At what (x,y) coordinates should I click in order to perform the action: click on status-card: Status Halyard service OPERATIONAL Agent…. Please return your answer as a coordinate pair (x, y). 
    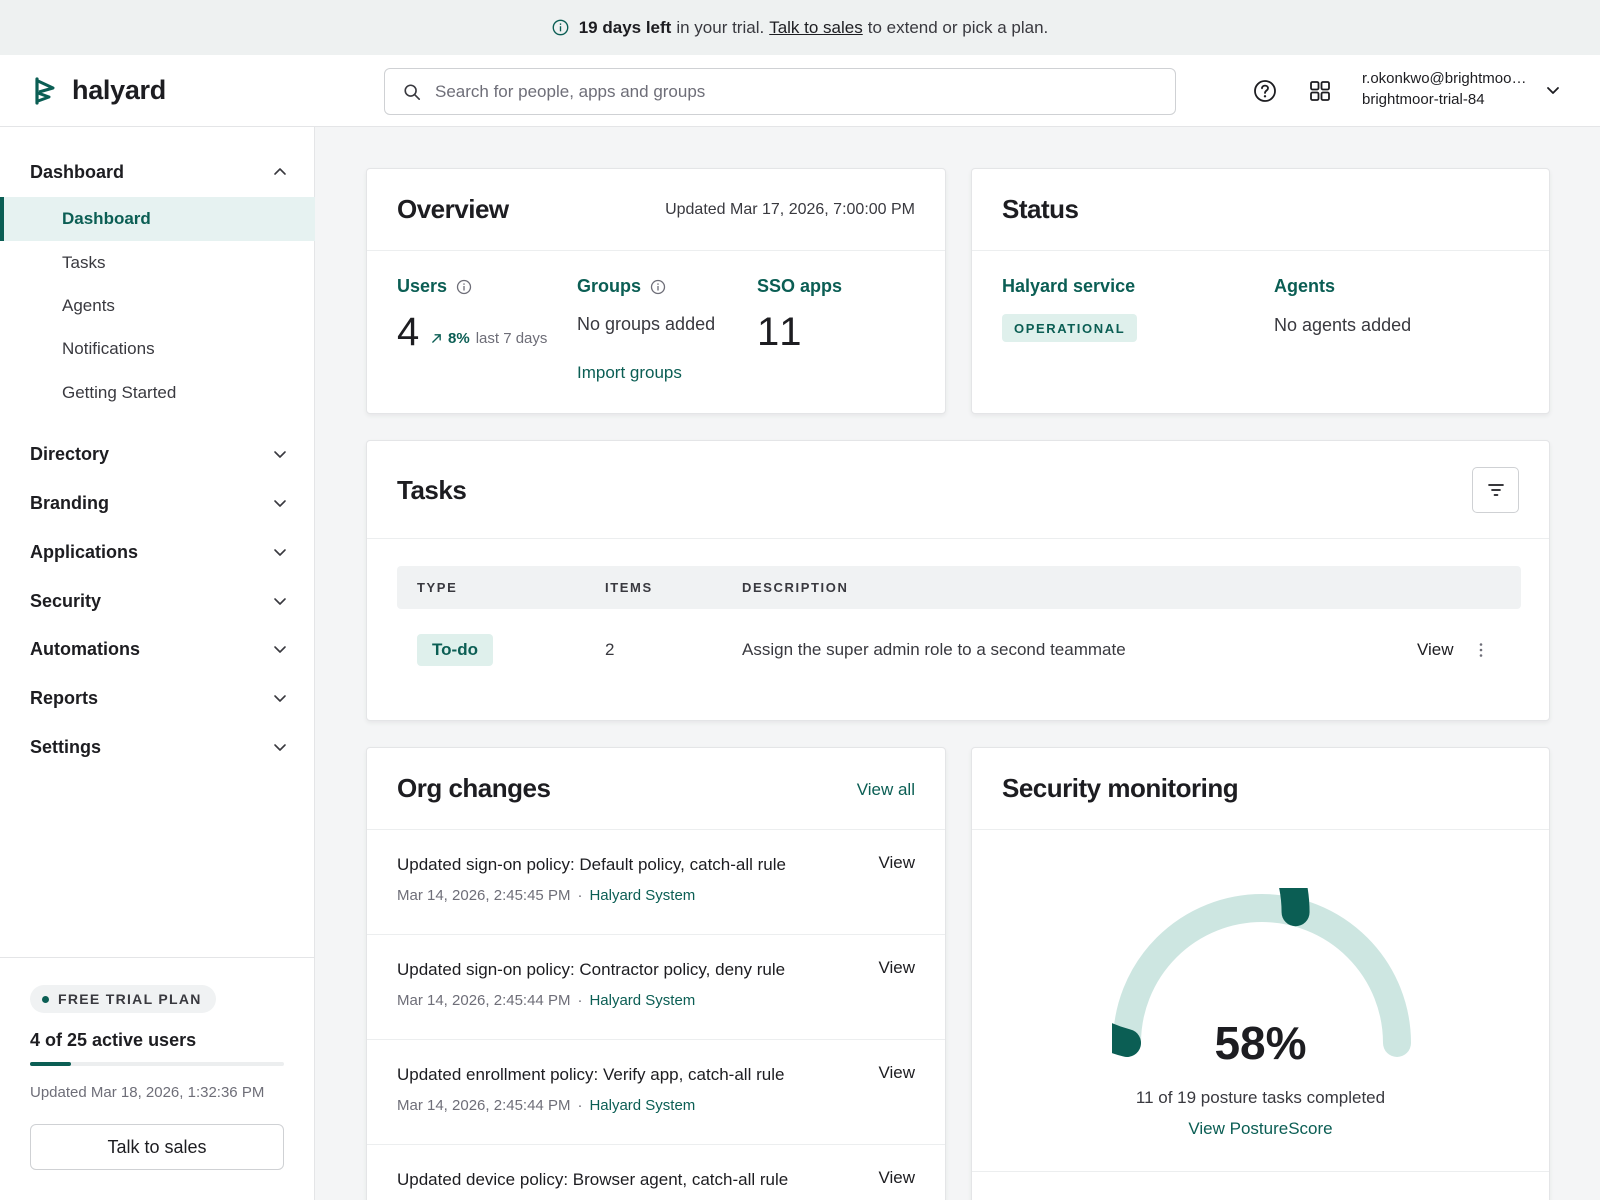
    Looking at the image, I should click on (1260, 291).